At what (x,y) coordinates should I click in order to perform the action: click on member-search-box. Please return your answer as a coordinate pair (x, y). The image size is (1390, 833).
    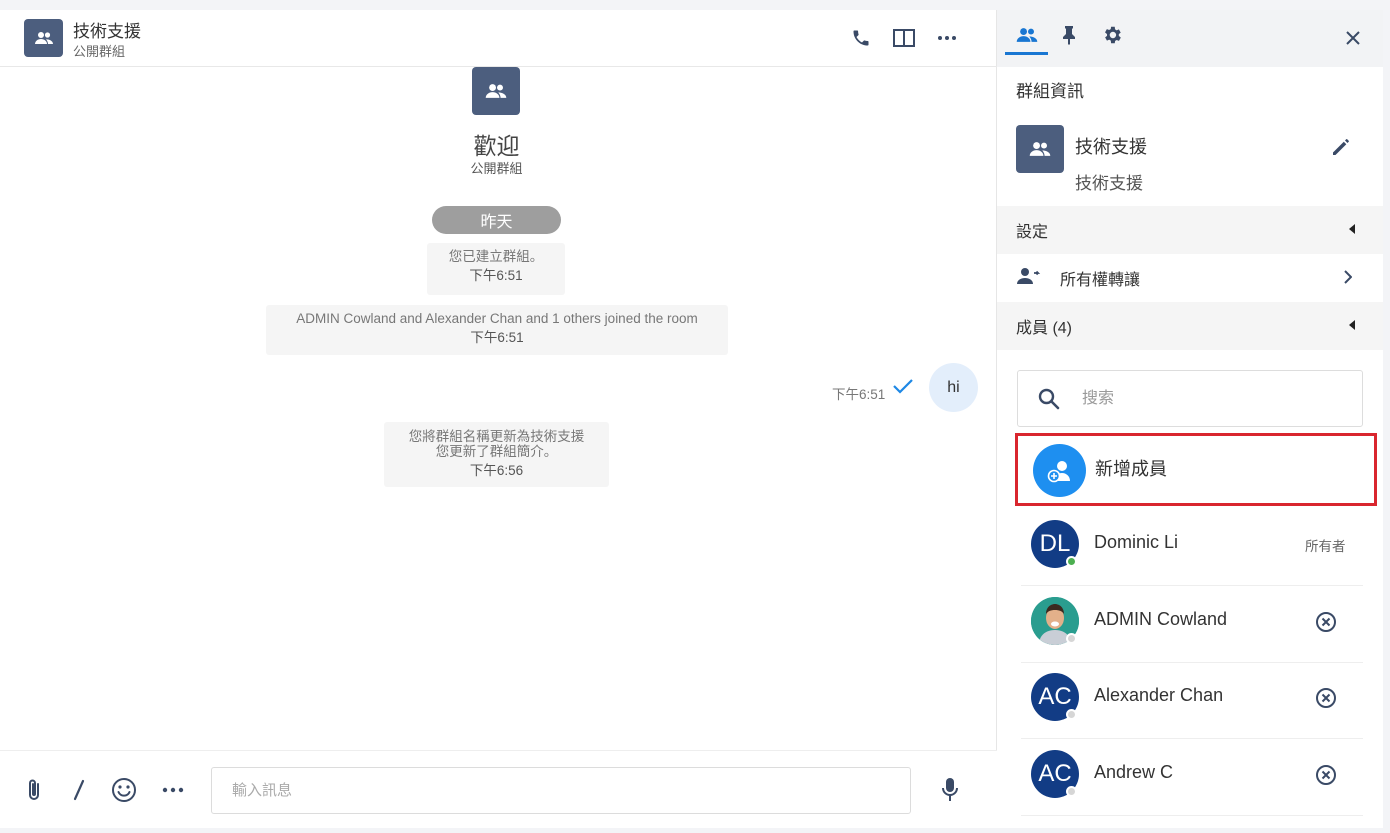
    Looking at the image, I should click on (1190, 398).